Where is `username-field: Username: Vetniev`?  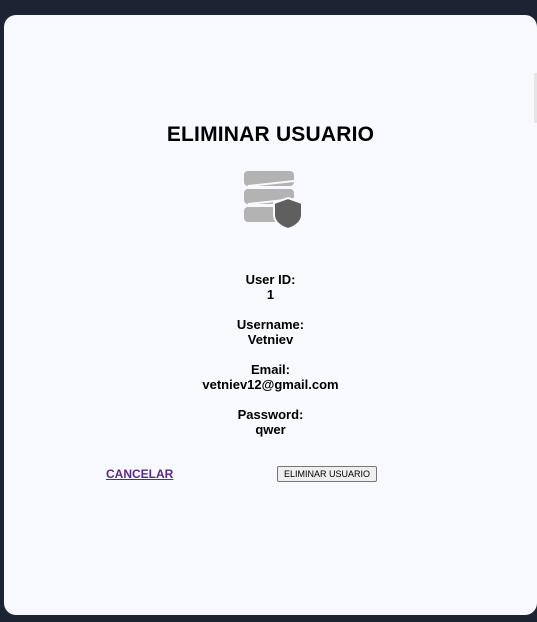
username-field: Username: Vetniev is located at coordinates (270, 332).